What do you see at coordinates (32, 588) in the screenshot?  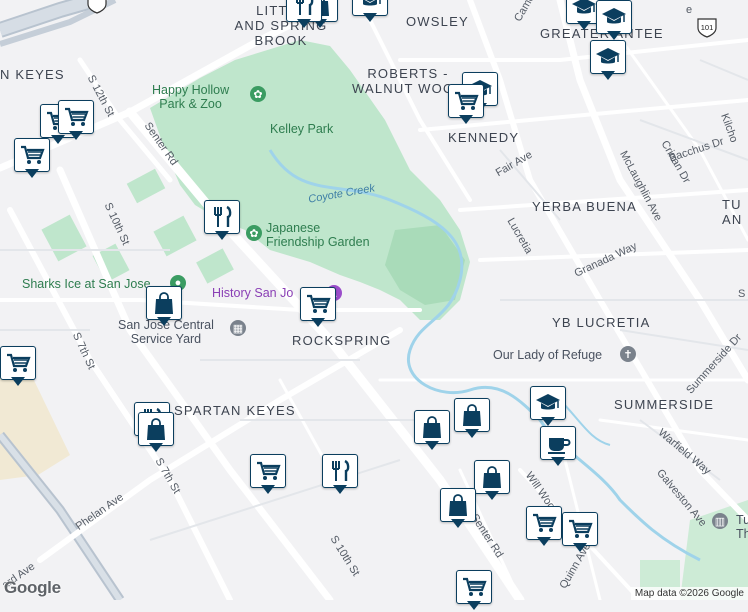 I see `google-logo: Google` at bounding box center [32, 588].